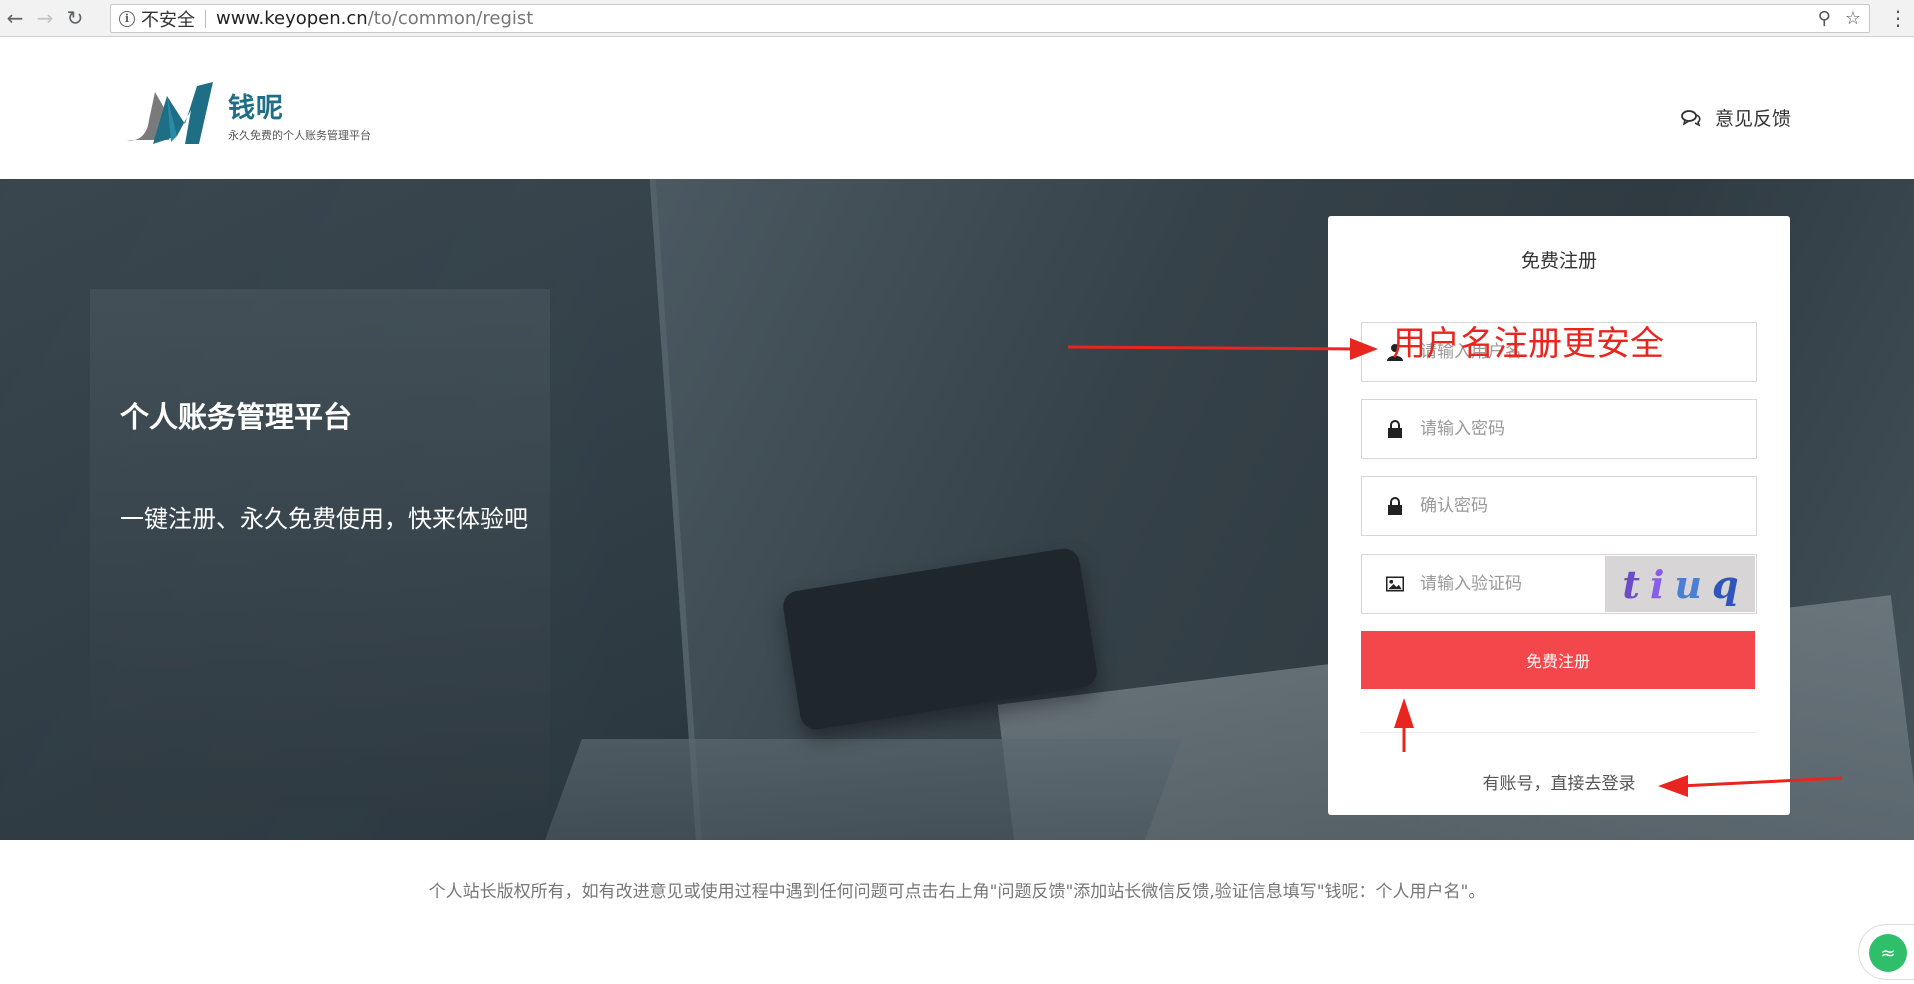 Image resolution: width=1914 pixels, height=984 pixels. What do you see at coordinates (236, 417) in the screenshot?
I see `hero-title: 个人账务管理平台` at bounding box center [236, 417].